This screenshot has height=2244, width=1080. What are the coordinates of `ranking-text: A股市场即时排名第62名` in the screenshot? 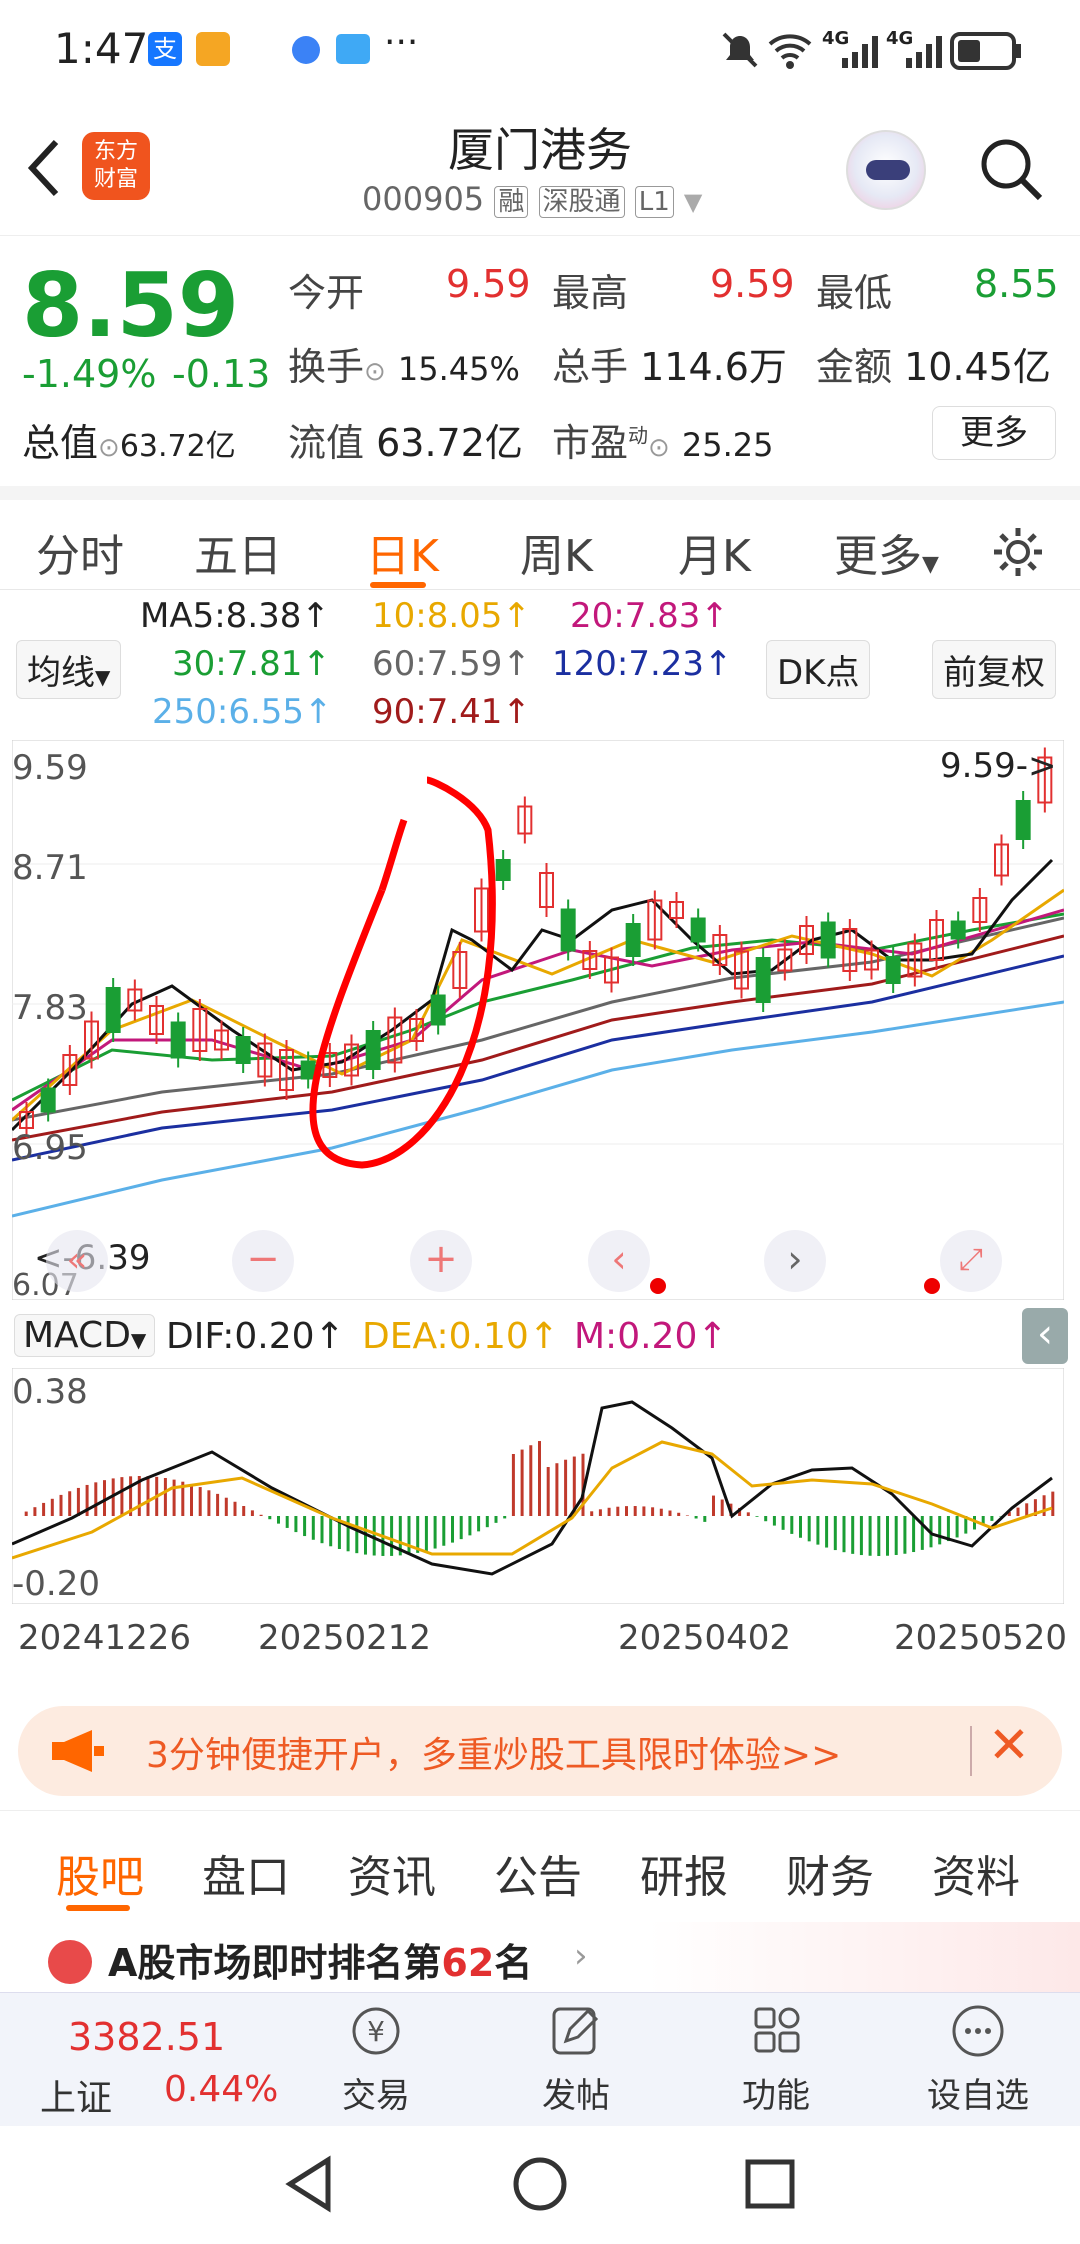 It's located at (320, 1963).